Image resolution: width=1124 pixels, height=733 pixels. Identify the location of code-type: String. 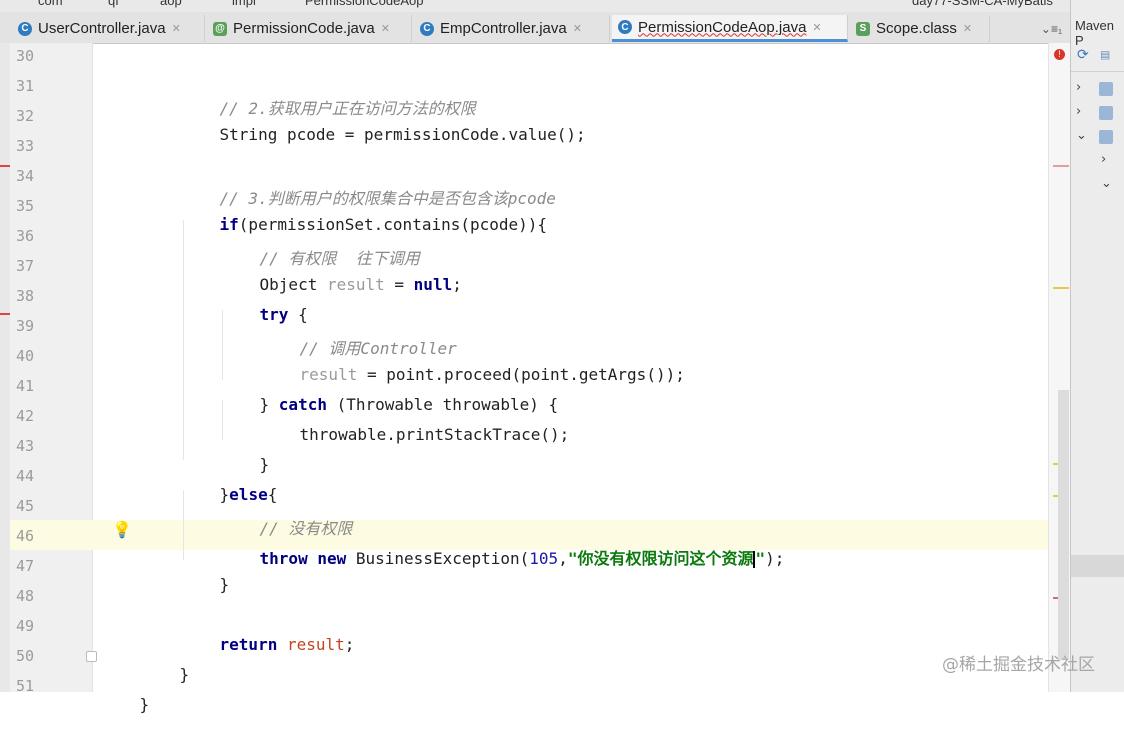
(253, 134).